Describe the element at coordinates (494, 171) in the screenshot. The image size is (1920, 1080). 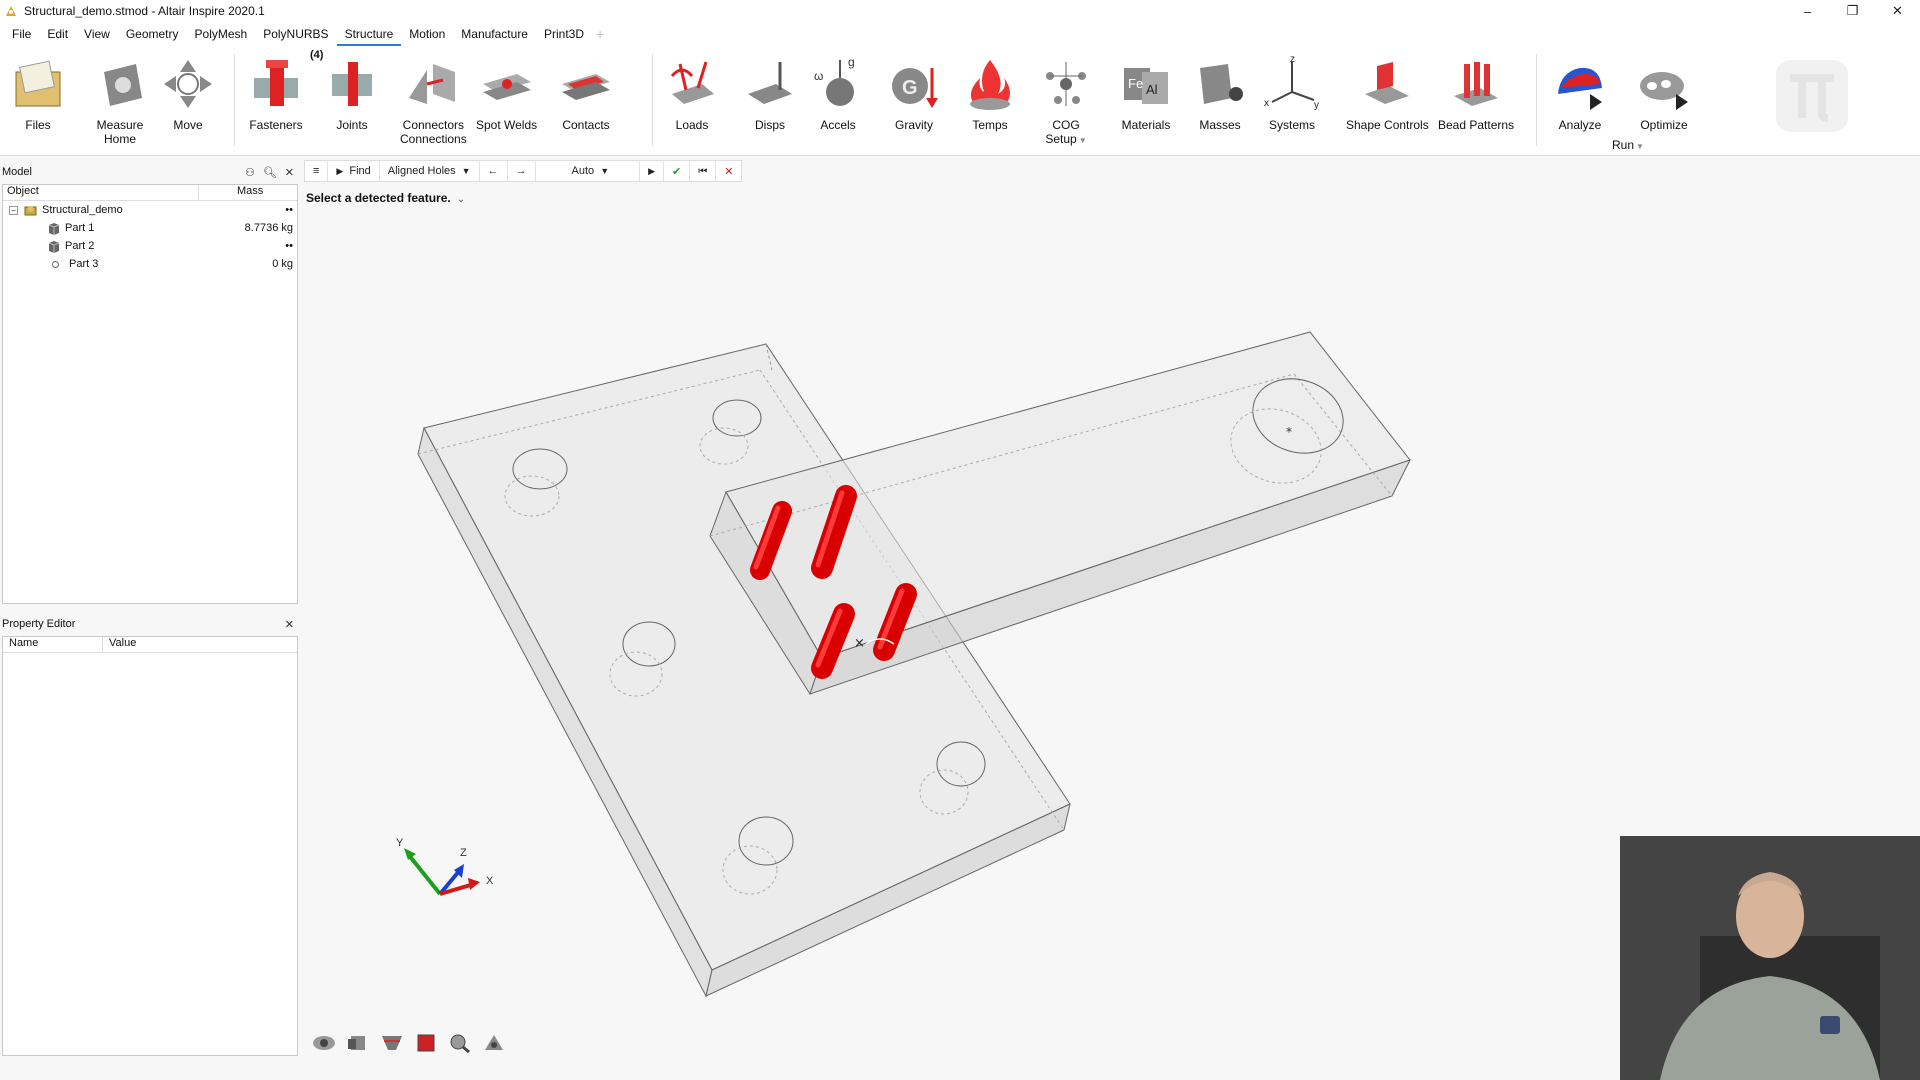
I see `previous-button: ←` at that location.